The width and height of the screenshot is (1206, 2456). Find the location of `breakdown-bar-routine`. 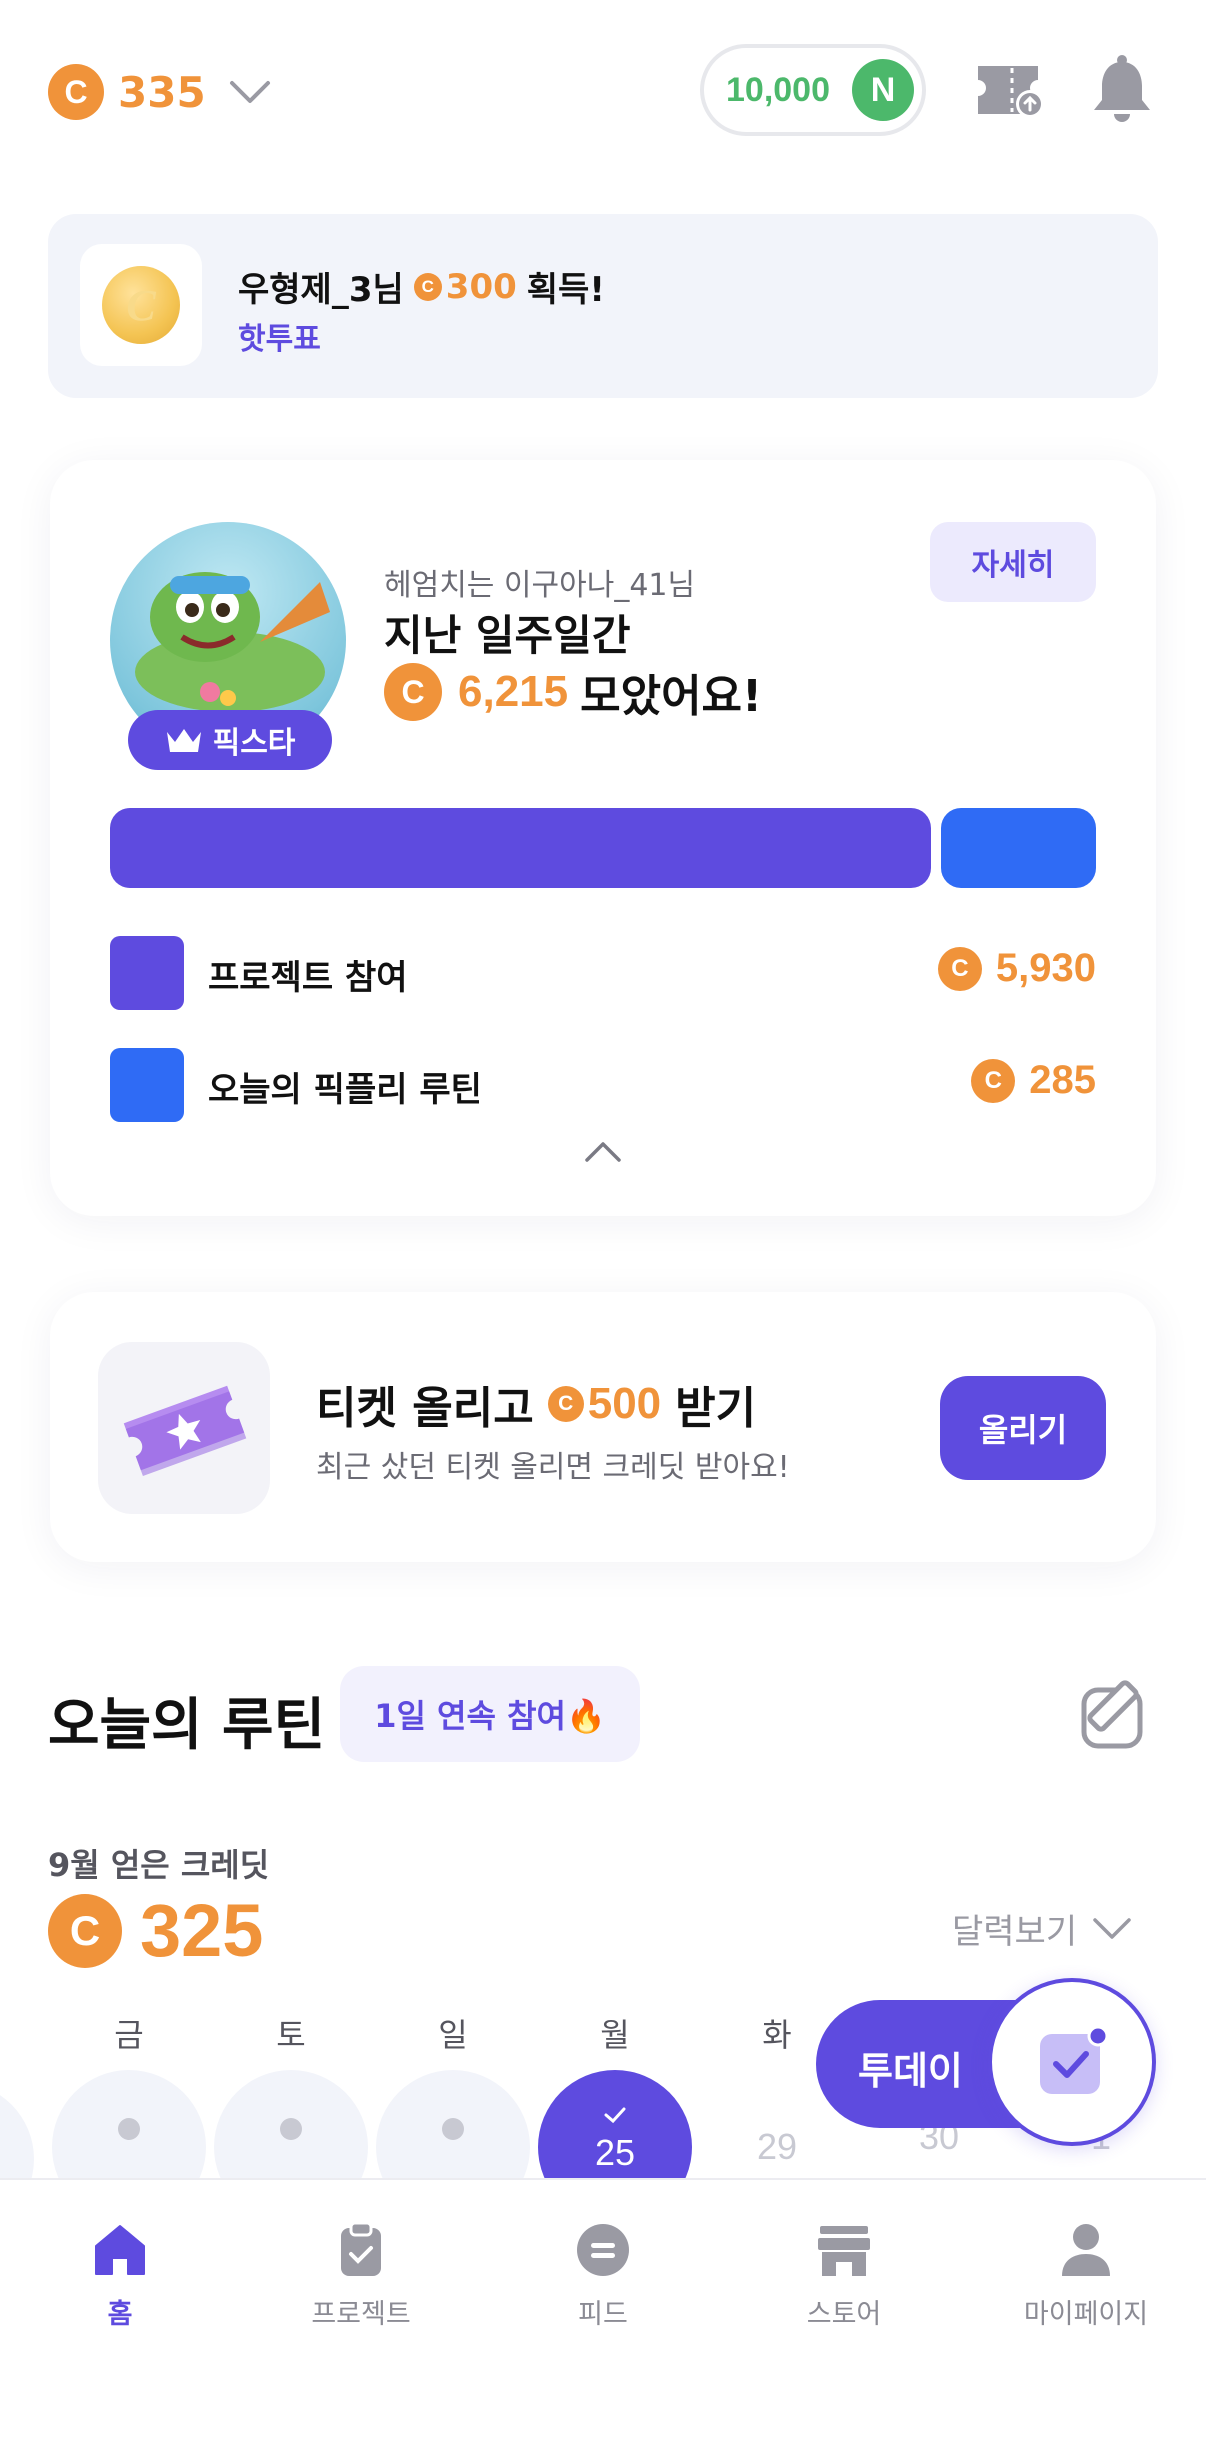

breakdown-bar-routine is located at coordinates (1018, 848).